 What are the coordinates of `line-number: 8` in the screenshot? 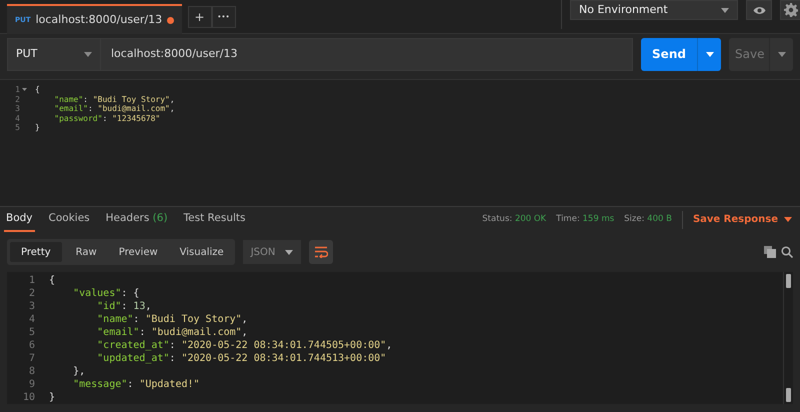 It's located at (31, 371).